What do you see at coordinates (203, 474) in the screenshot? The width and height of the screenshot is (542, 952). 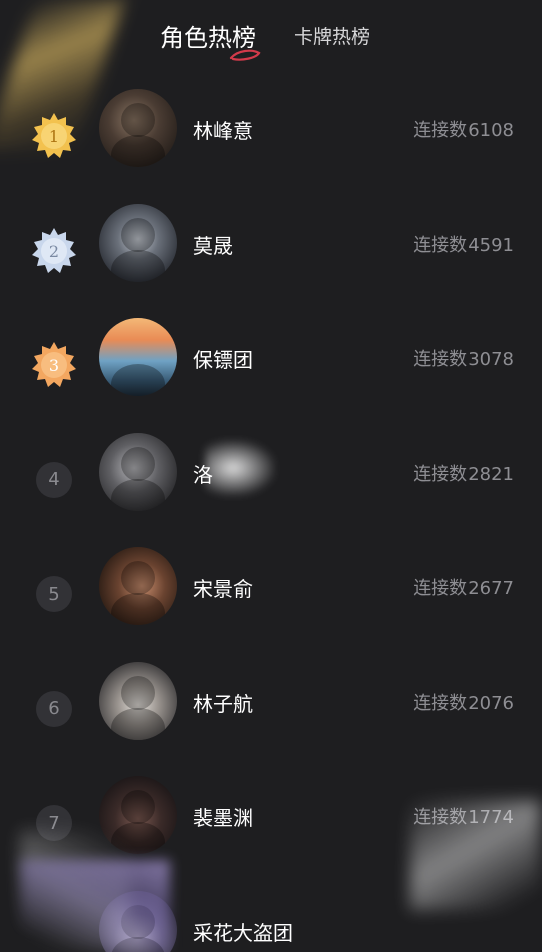 I see `character-name: 洛` at bounding box center [203, 474].